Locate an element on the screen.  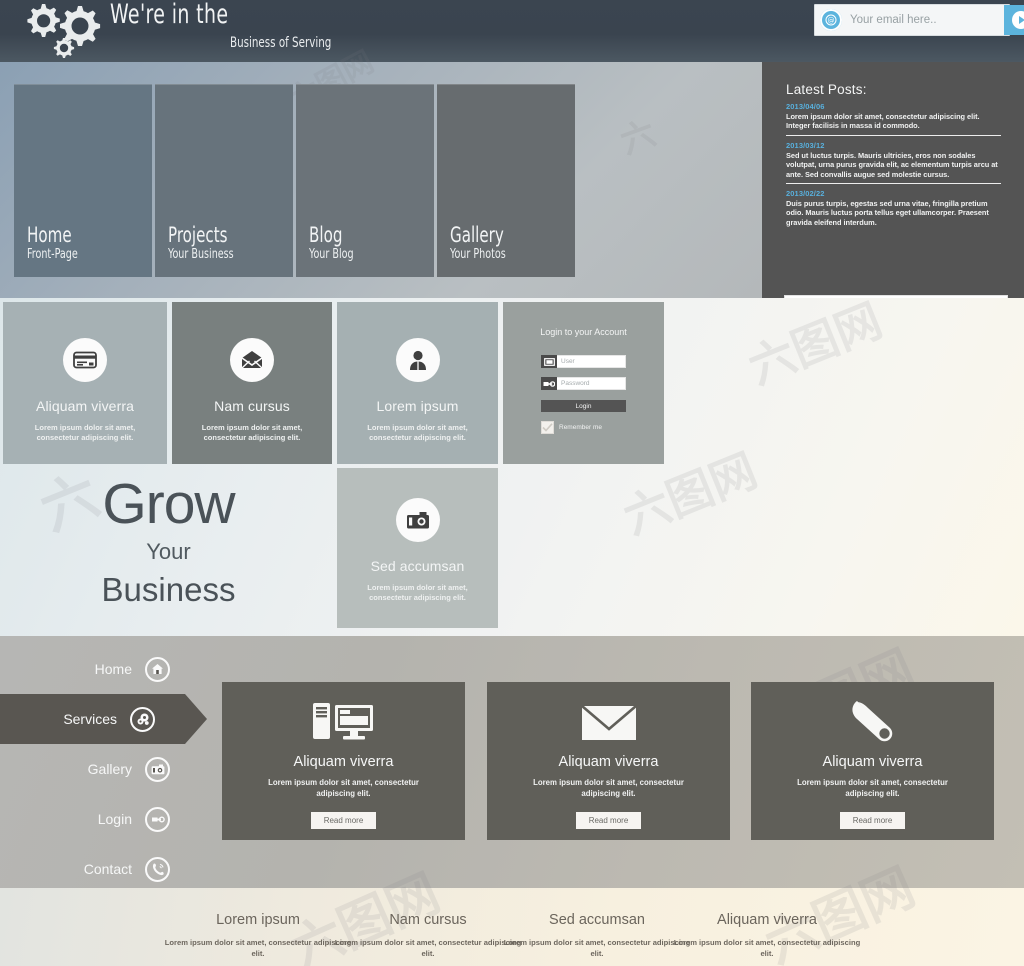
login-button: Login is located at coordinates (583, 406).